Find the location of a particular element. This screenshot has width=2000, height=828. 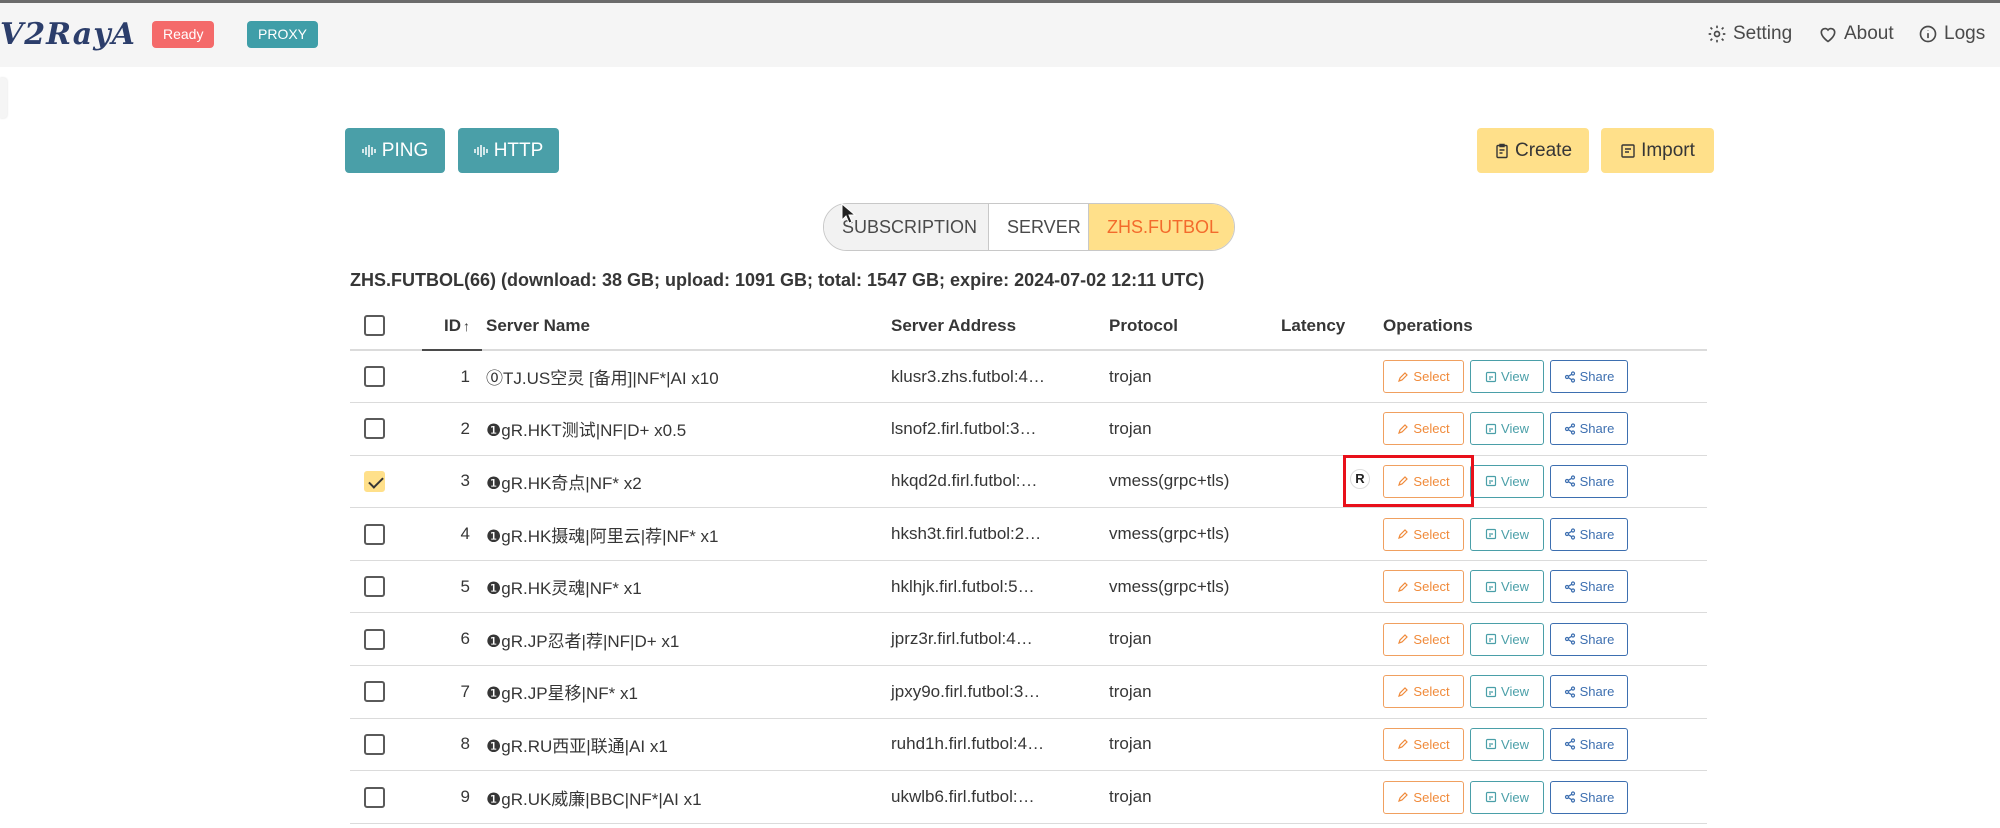

tab-zhs-futbol: ZHS.FUTBOL is located at coordinates (1161, 227).